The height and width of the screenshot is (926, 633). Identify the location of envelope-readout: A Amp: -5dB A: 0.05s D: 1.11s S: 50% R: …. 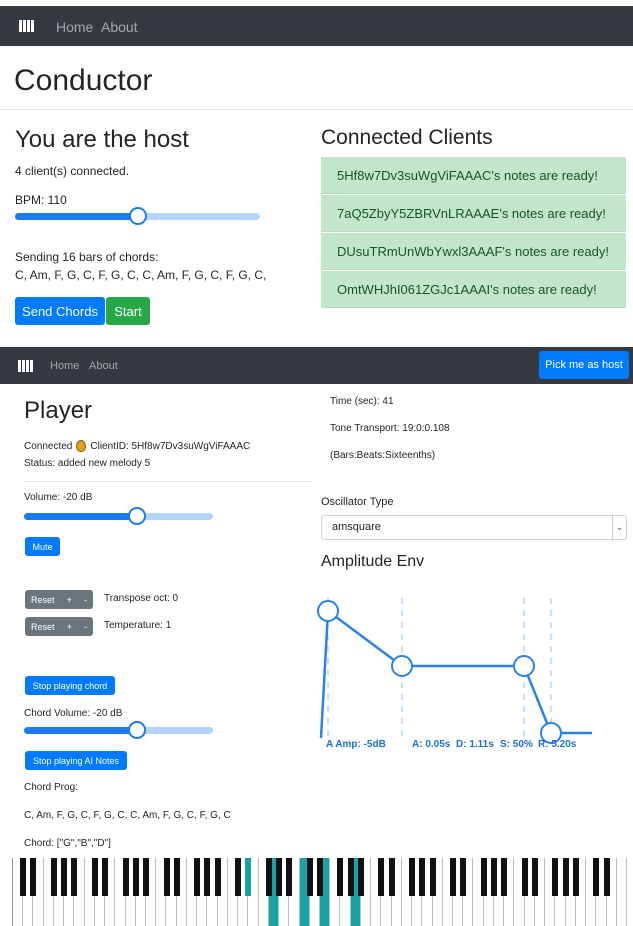
(451, 744).